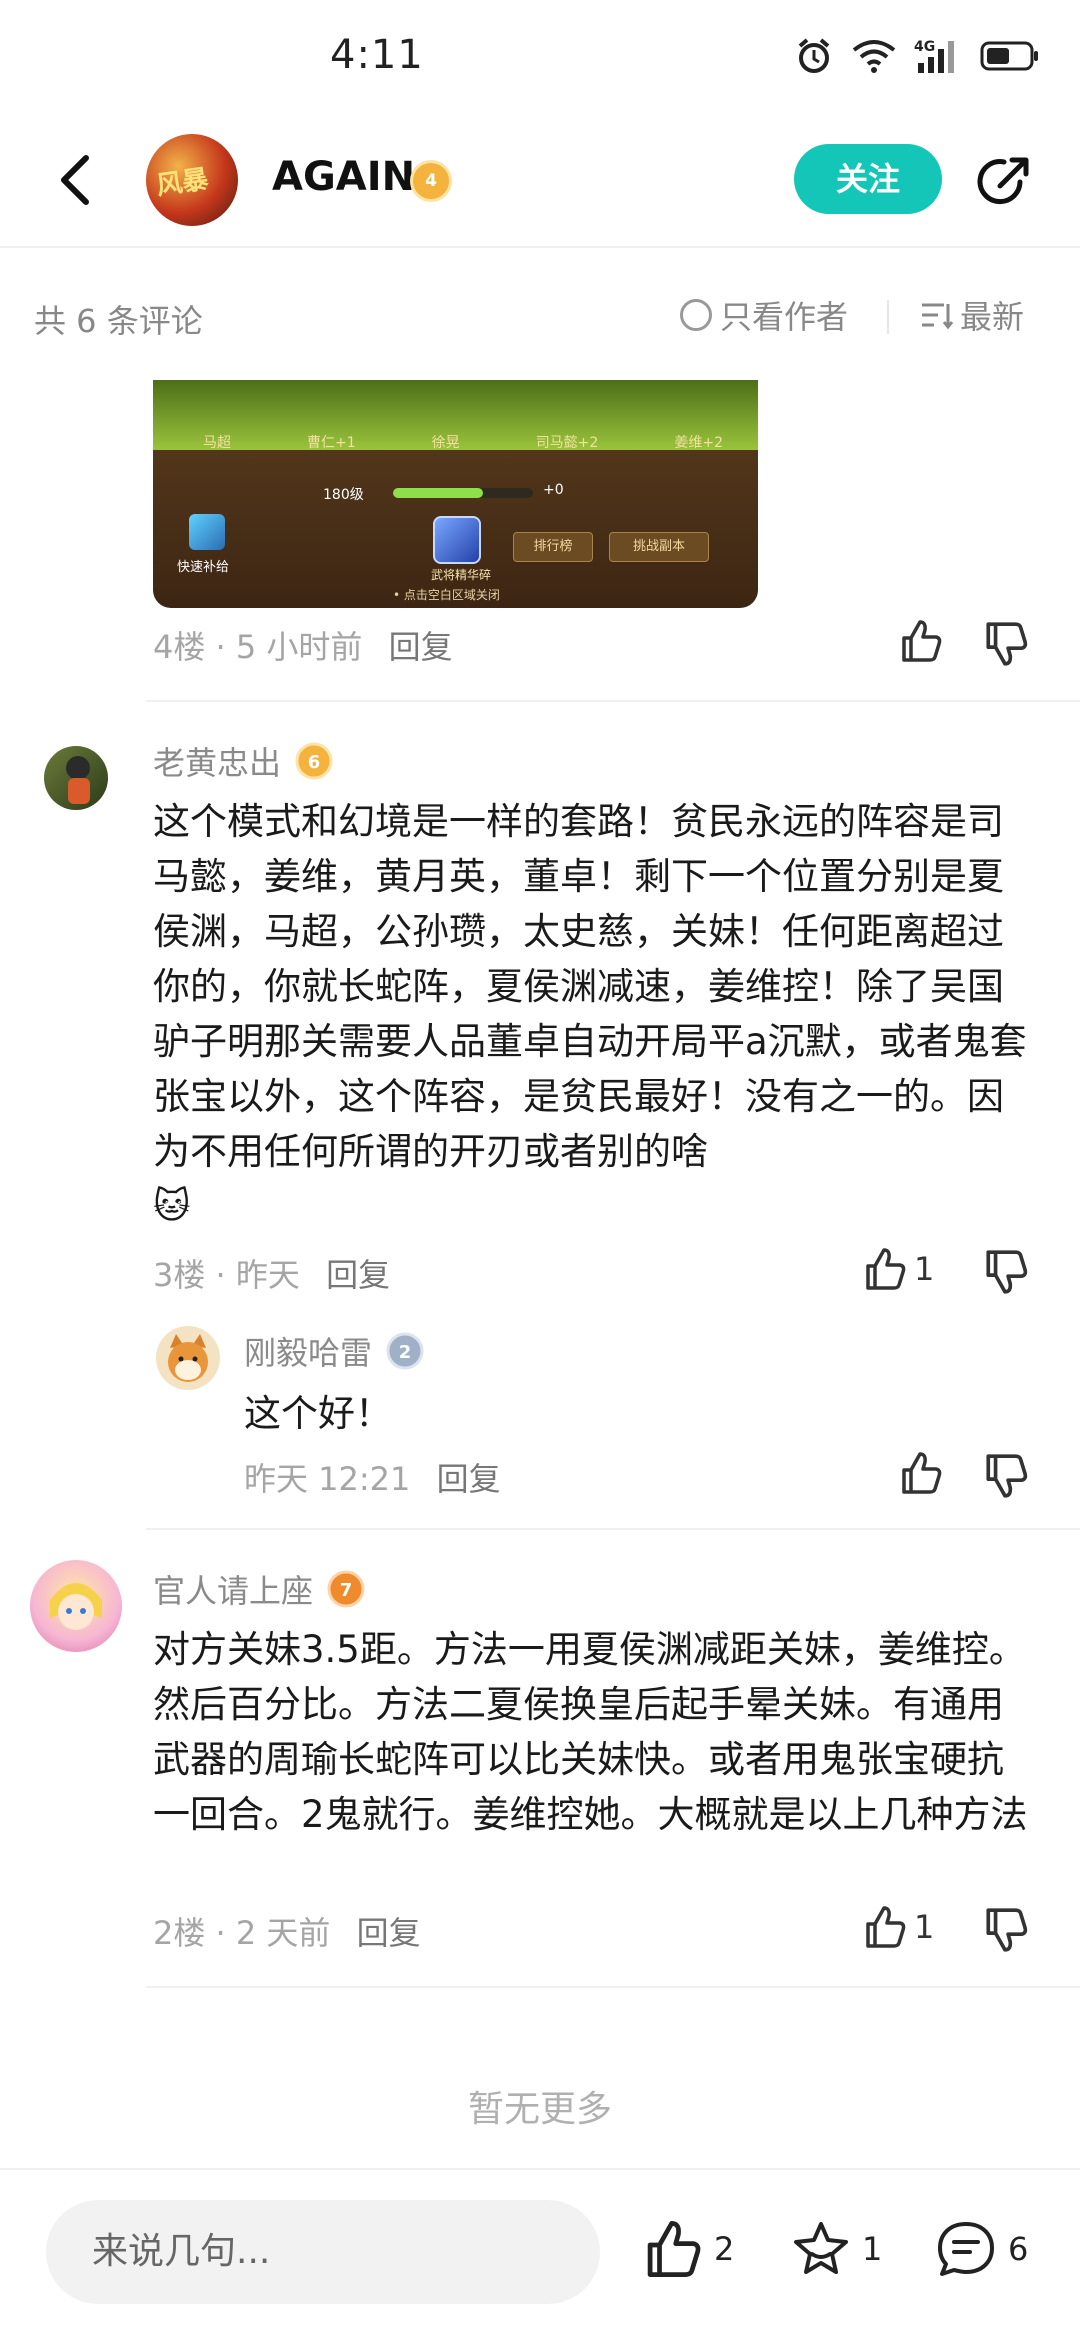 The height and width of the screenshot is (2338, 1080). What do you see at coordinates (343, 177) in the screenshot?
I see `author-name: AGAIN` at bounding box center [343, 177].